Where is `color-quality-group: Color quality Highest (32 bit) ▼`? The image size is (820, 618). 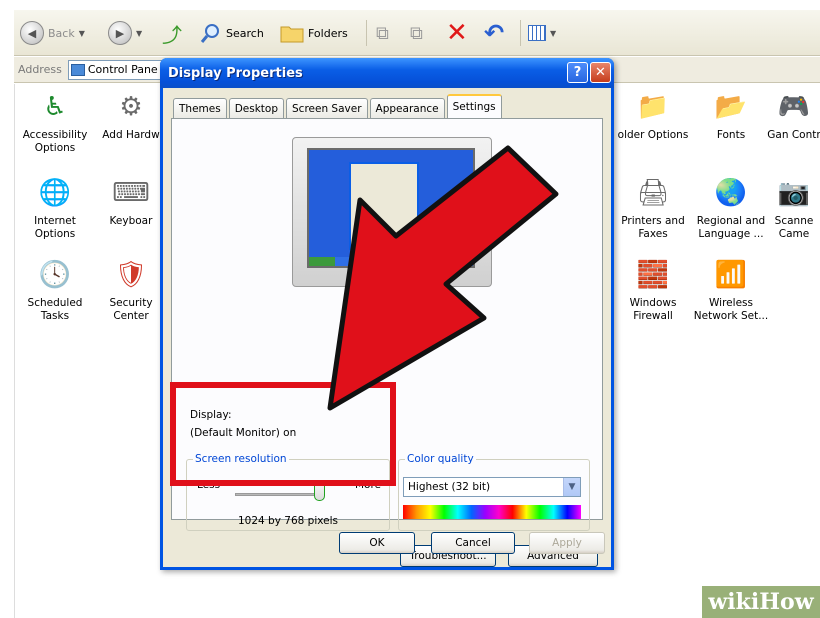
color-quality-group: Color quality Highest (32 bit) ▼ is located at coordinates (494, 492).